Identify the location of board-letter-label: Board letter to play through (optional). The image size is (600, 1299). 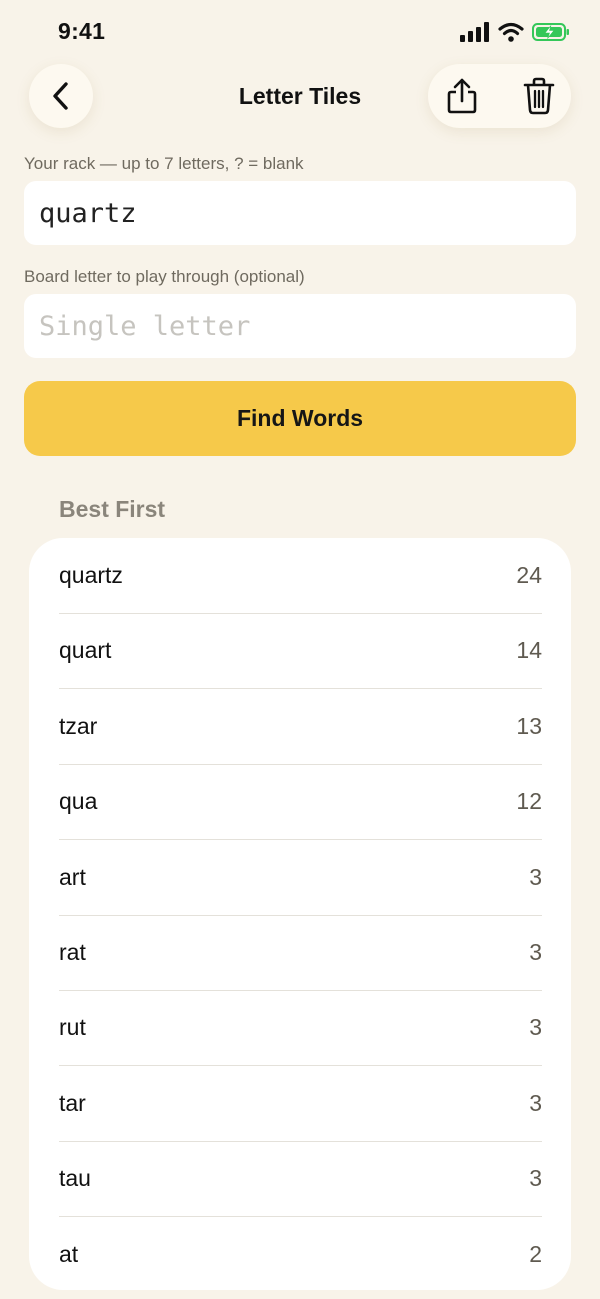
(164, 276).